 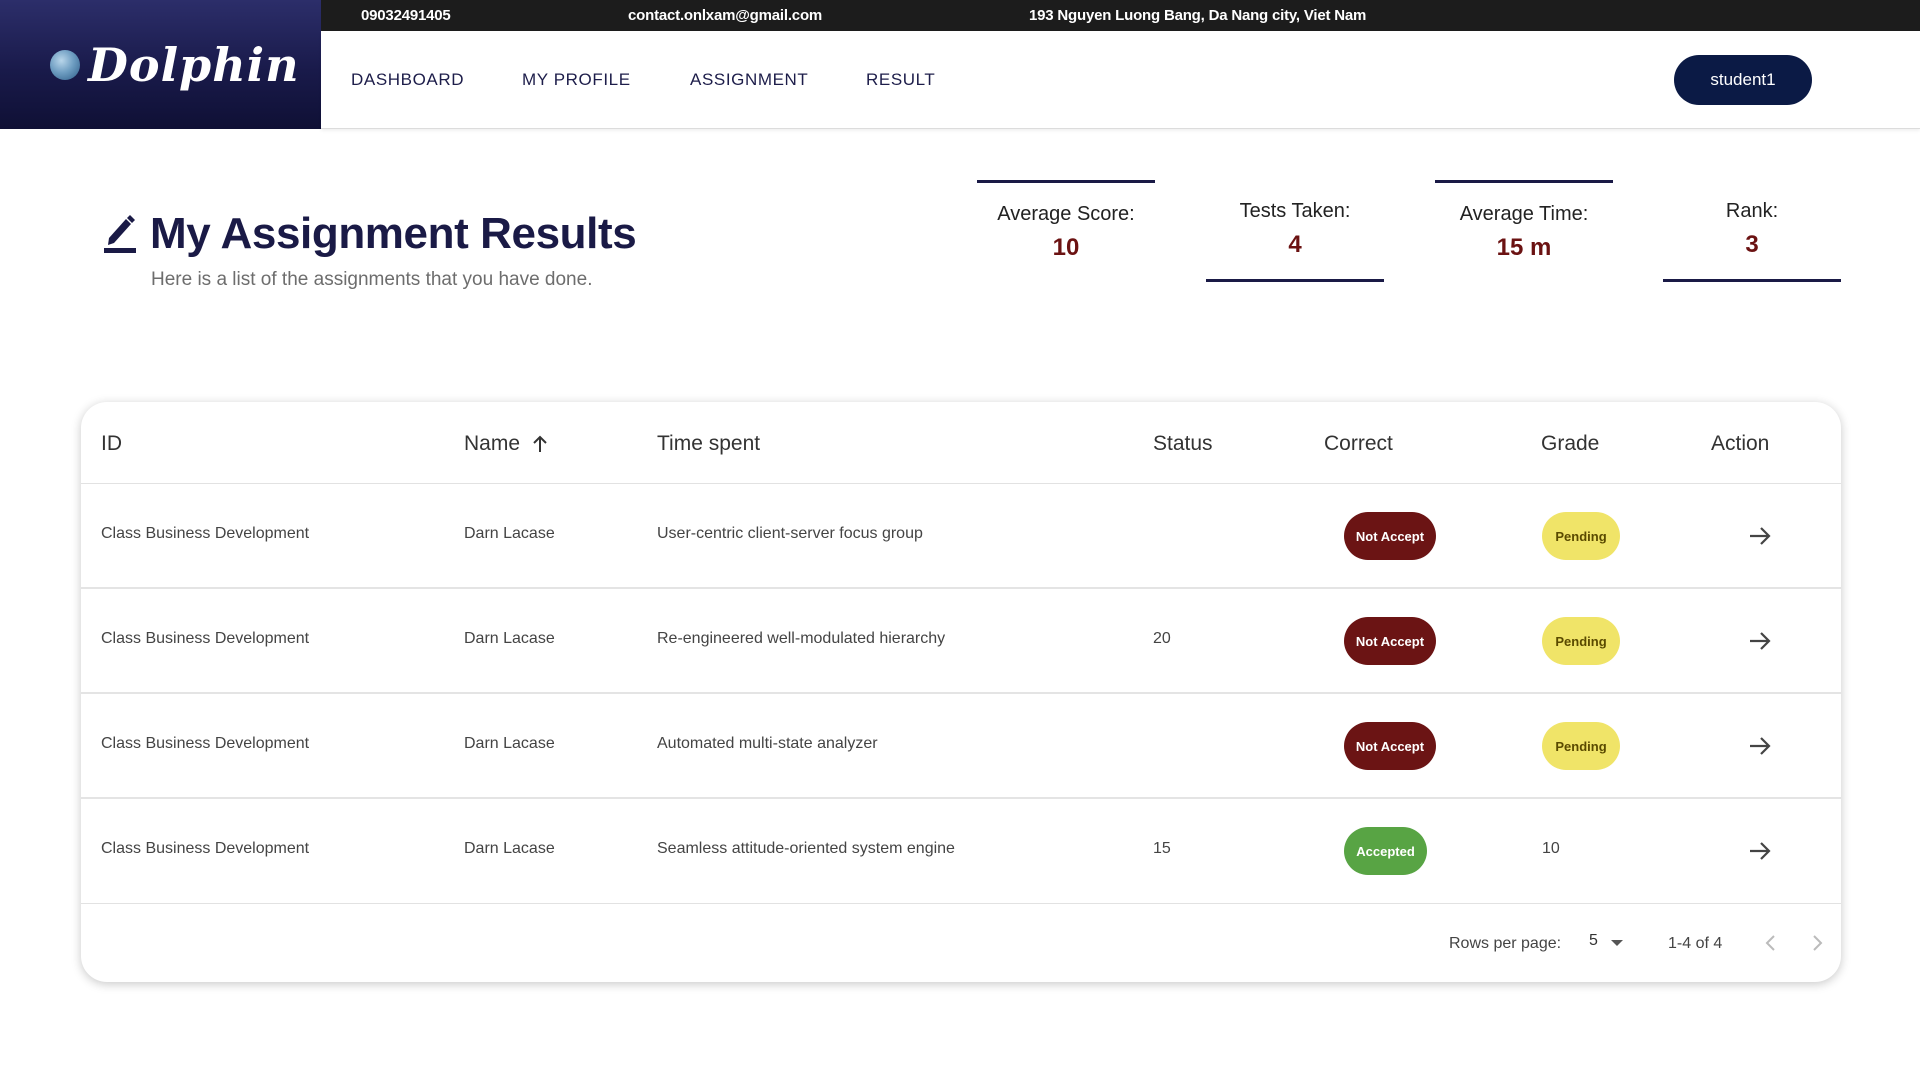 I want to click on stat-average-score: Average Score: 10, so click(x=1066, y=221).